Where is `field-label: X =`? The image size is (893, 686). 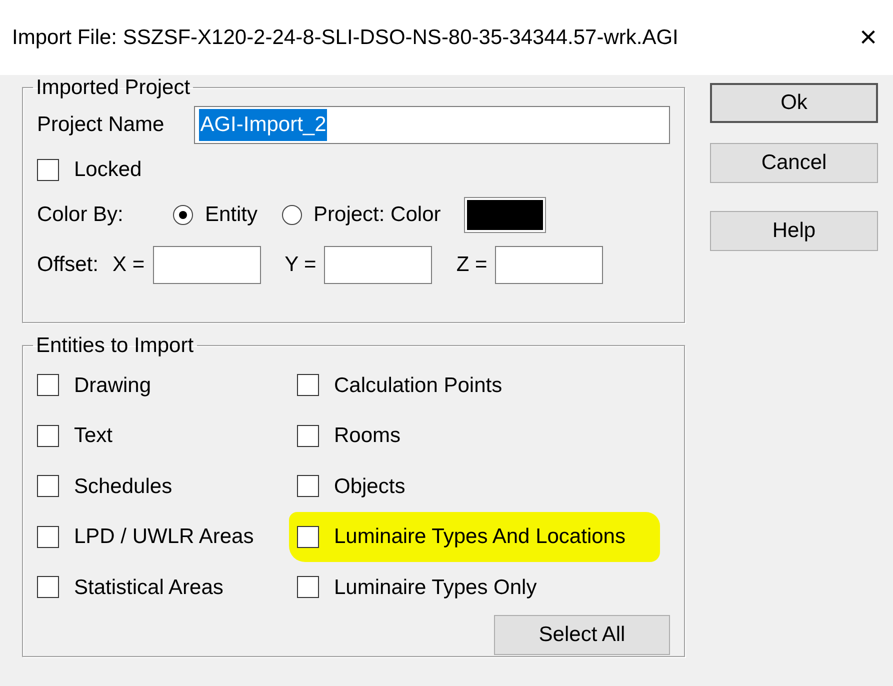
field-label: X = is located at coordinates (128, 265).